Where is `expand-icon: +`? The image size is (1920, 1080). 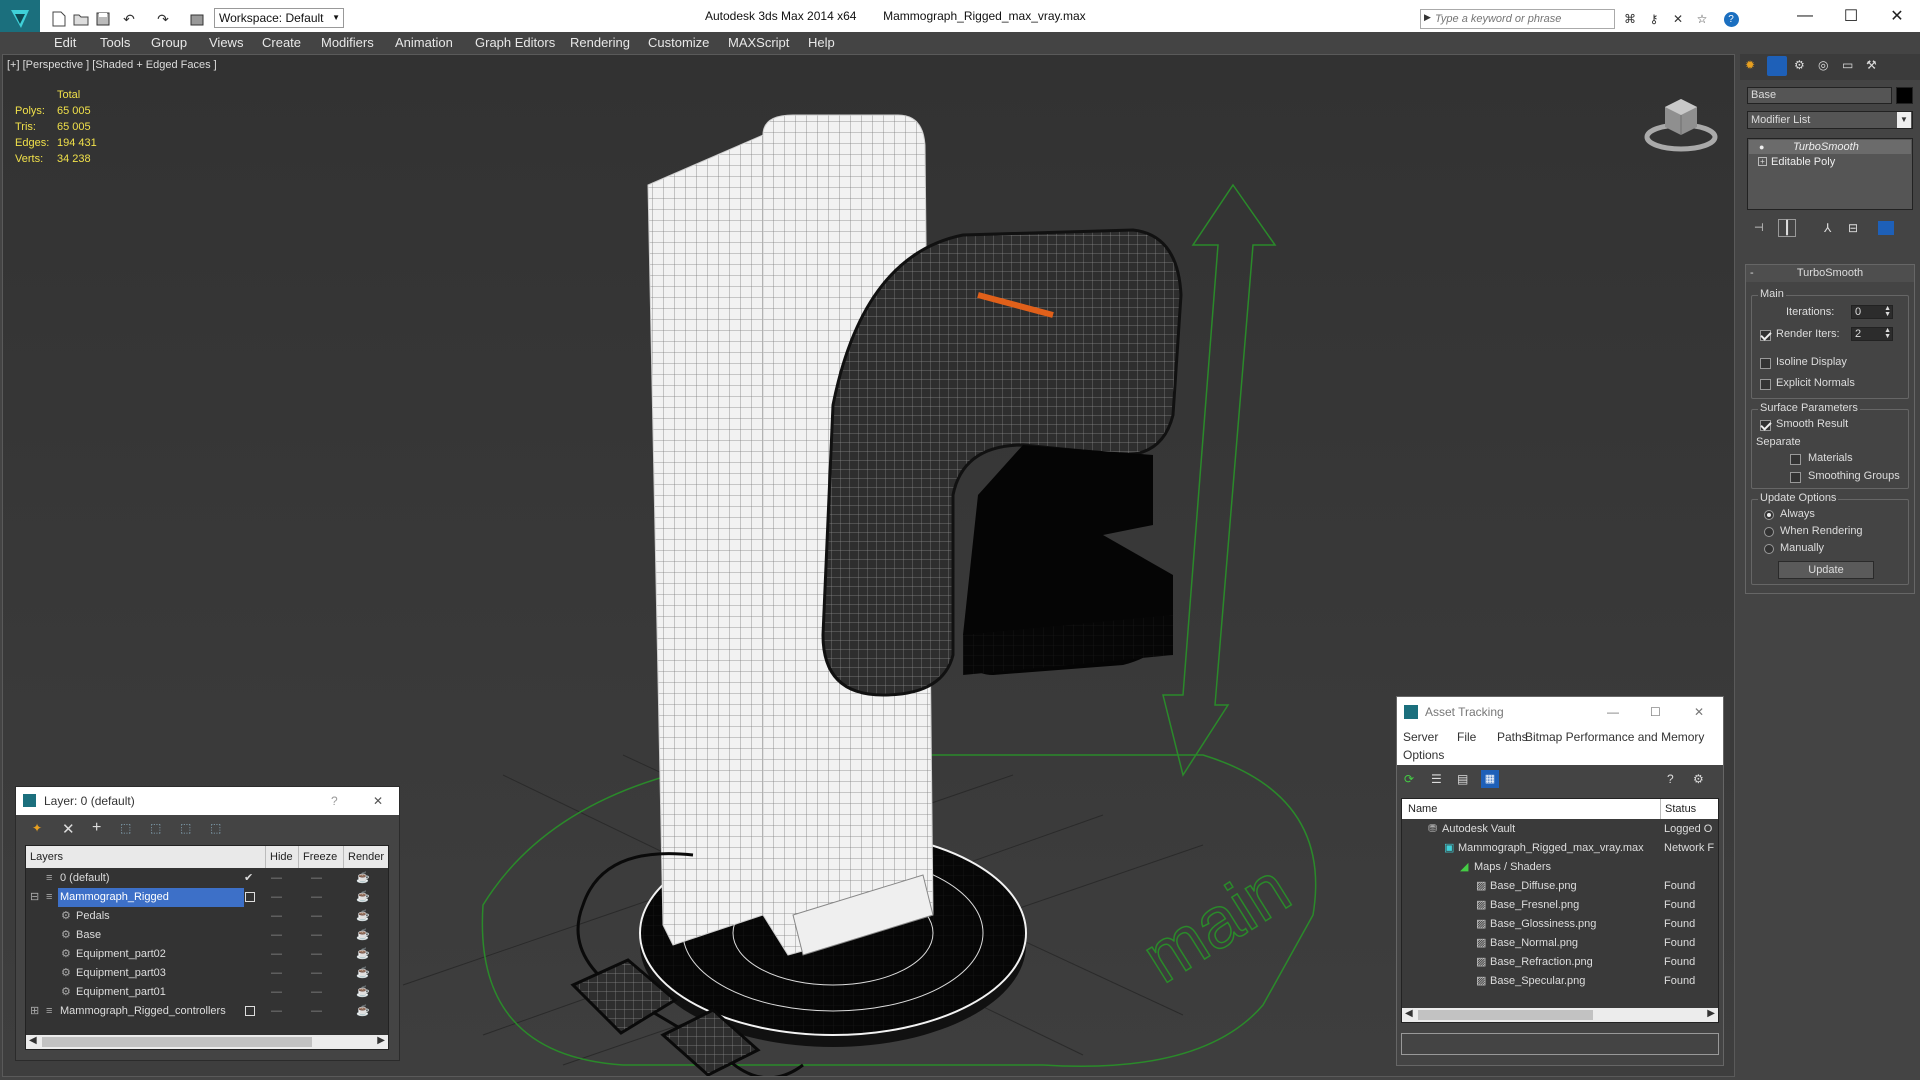 expand-icon: + is located at coordinates (1762, 161).